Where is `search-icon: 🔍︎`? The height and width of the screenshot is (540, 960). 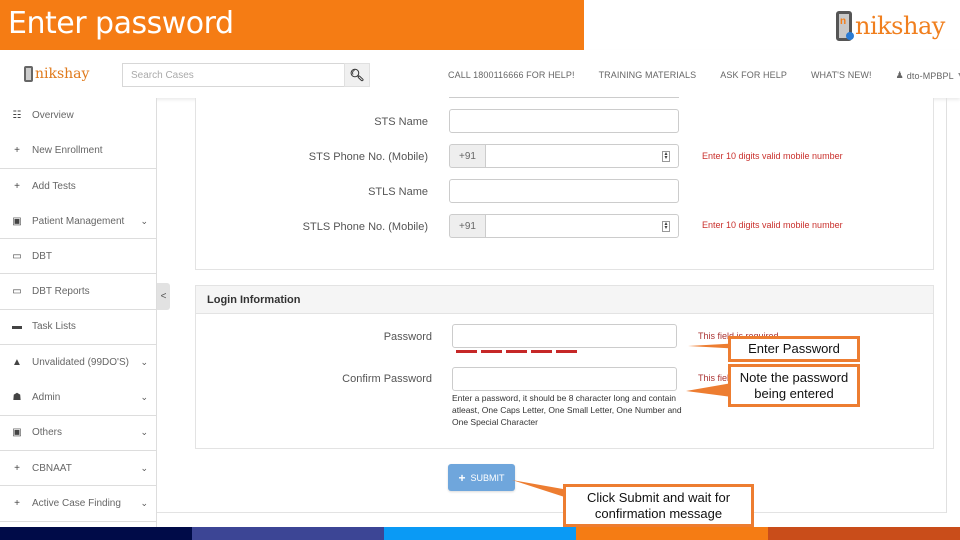 search-icon: 🔍︎ is located at coordinates (357, 75).